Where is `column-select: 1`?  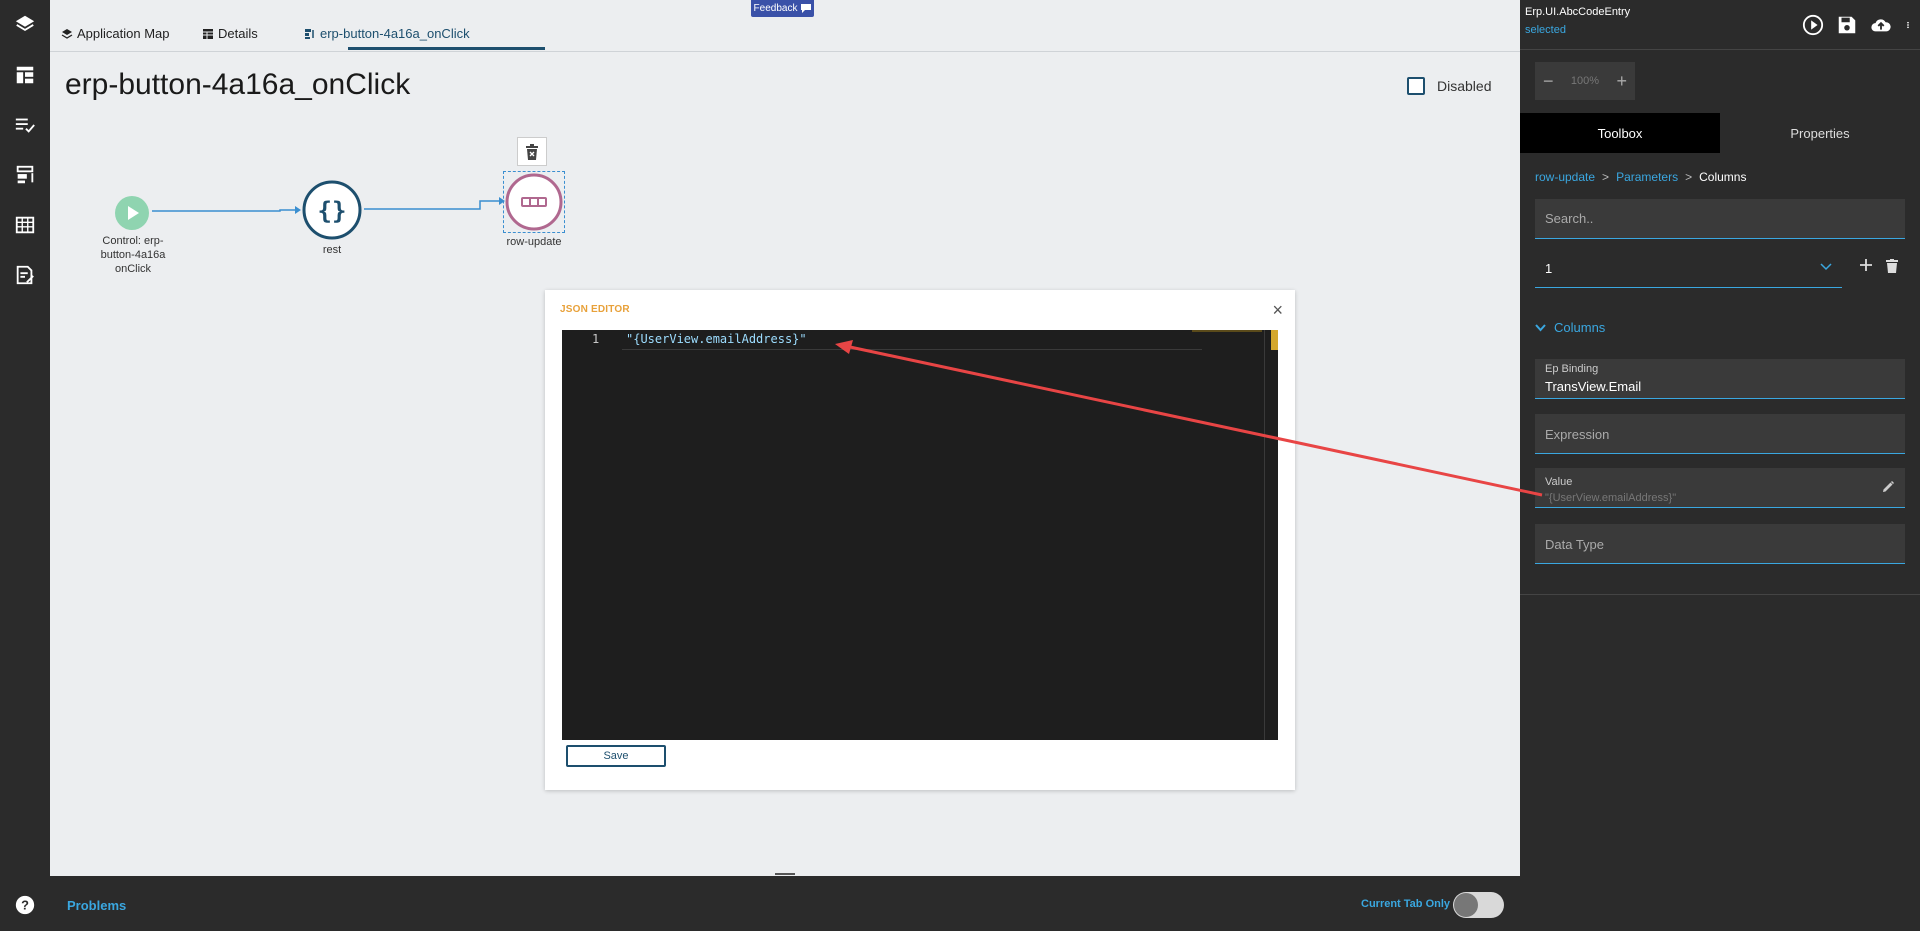
column-select: 1 is located at coordinates (1688, 269).